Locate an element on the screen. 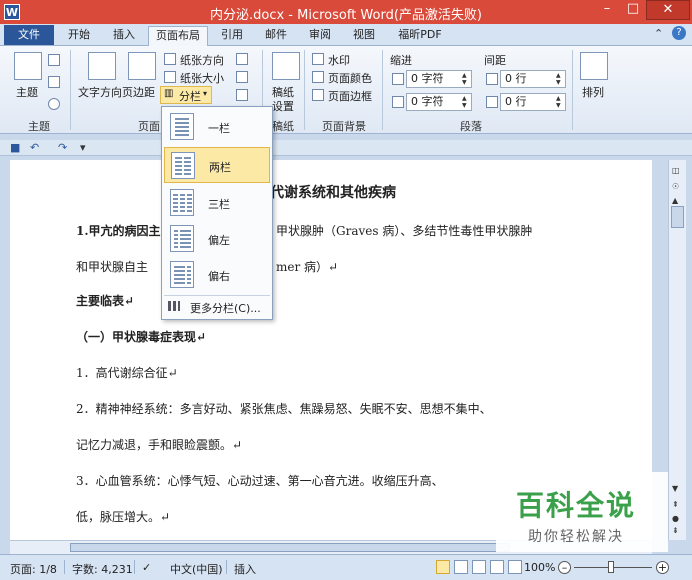  indent-left-icon is located at coordinates (398, 79).